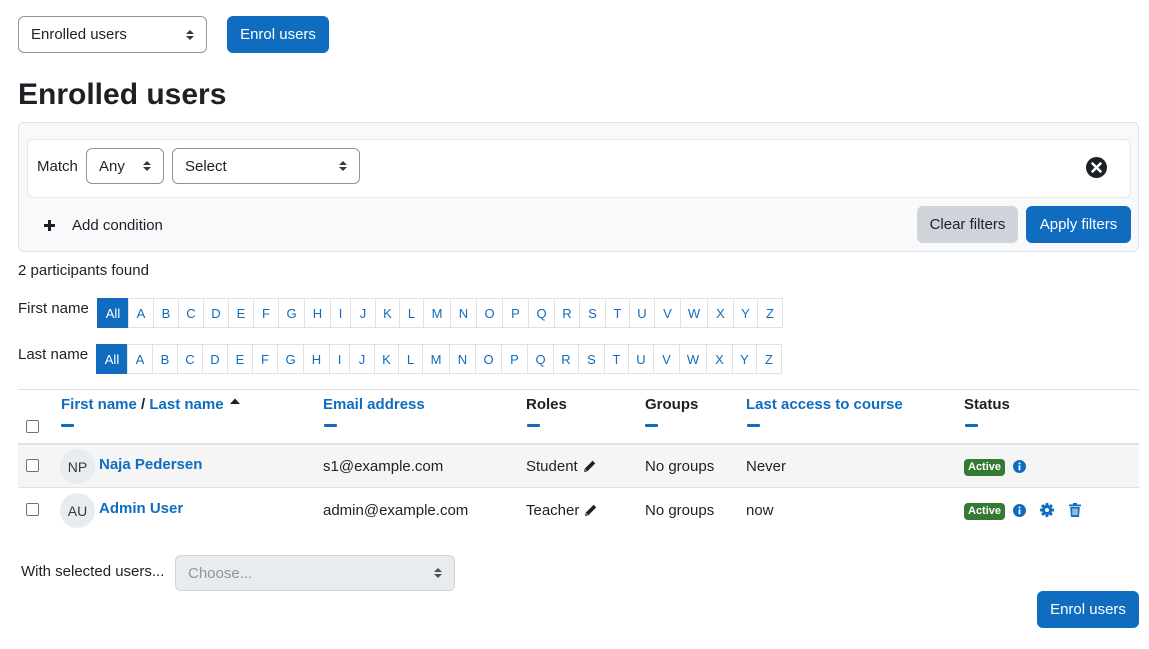  I want to click on last-name-initial-m: M, so click(436, 359).